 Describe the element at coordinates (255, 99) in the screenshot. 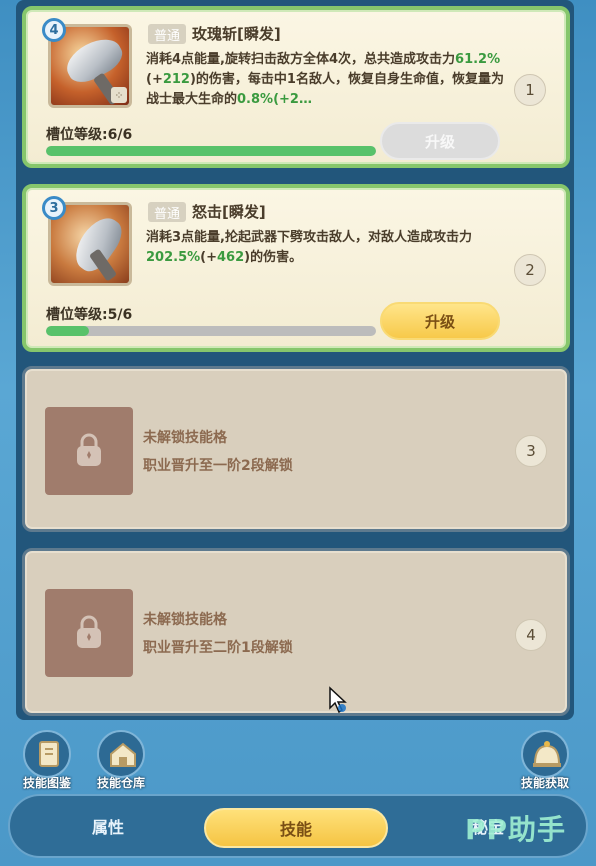

I see `desc-value: 0.8%` at that location.